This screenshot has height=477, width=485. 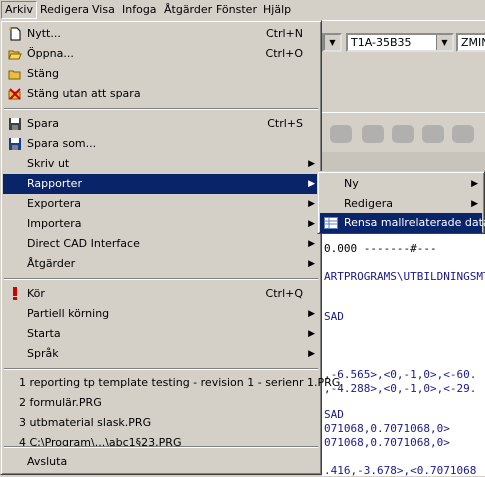 I want to click on menu-item-run: Kör Ctrl+Q, so click(x=161, y=294).